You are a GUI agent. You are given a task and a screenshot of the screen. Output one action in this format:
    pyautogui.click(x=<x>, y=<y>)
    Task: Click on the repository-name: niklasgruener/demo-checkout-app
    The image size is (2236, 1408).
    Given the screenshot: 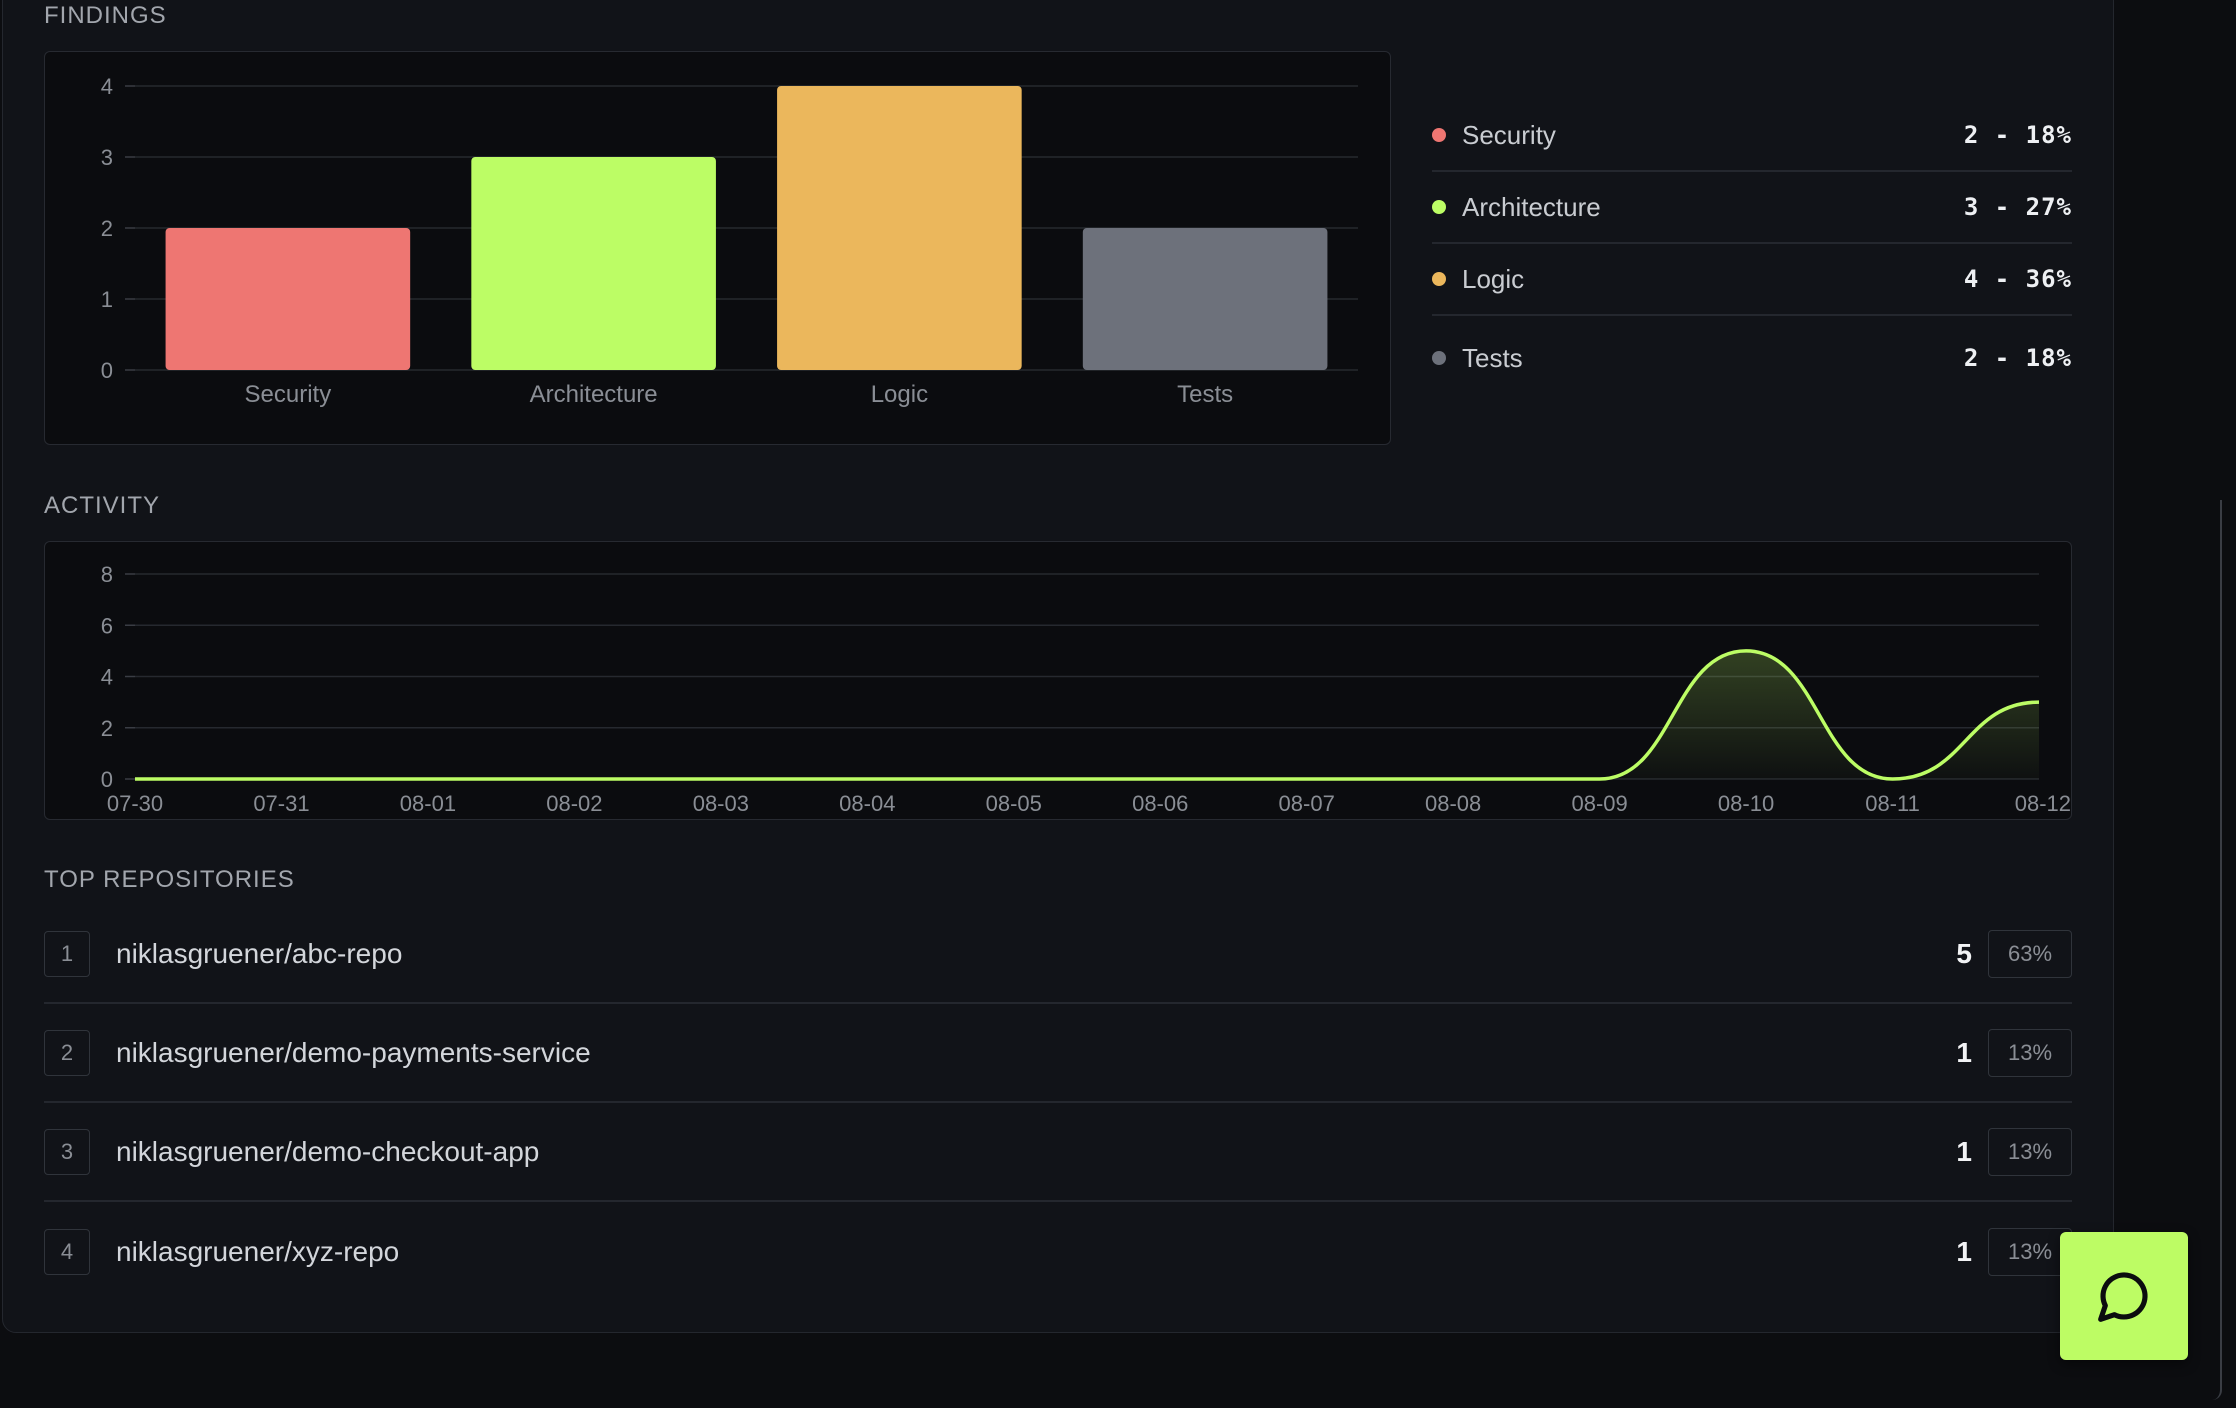 What is the action you would take?
    pyautogui.click(x=327, y=1152)
    